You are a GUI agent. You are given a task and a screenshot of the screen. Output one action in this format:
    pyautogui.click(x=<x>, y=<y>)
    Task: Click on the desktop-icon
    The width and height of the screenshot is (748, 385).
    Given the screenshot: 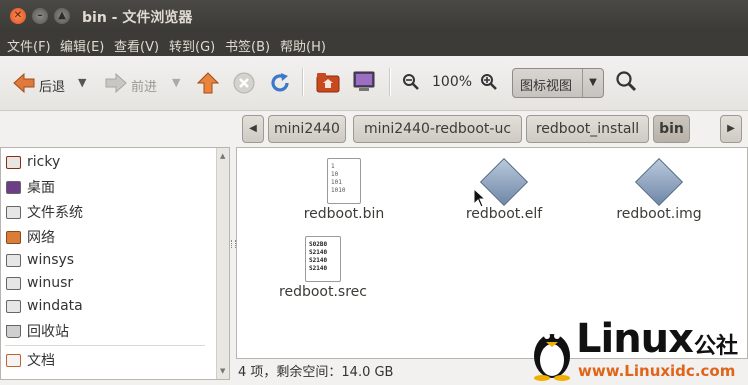 What is the action you would take?
    pyautogui.click(x=13, y=187)
    